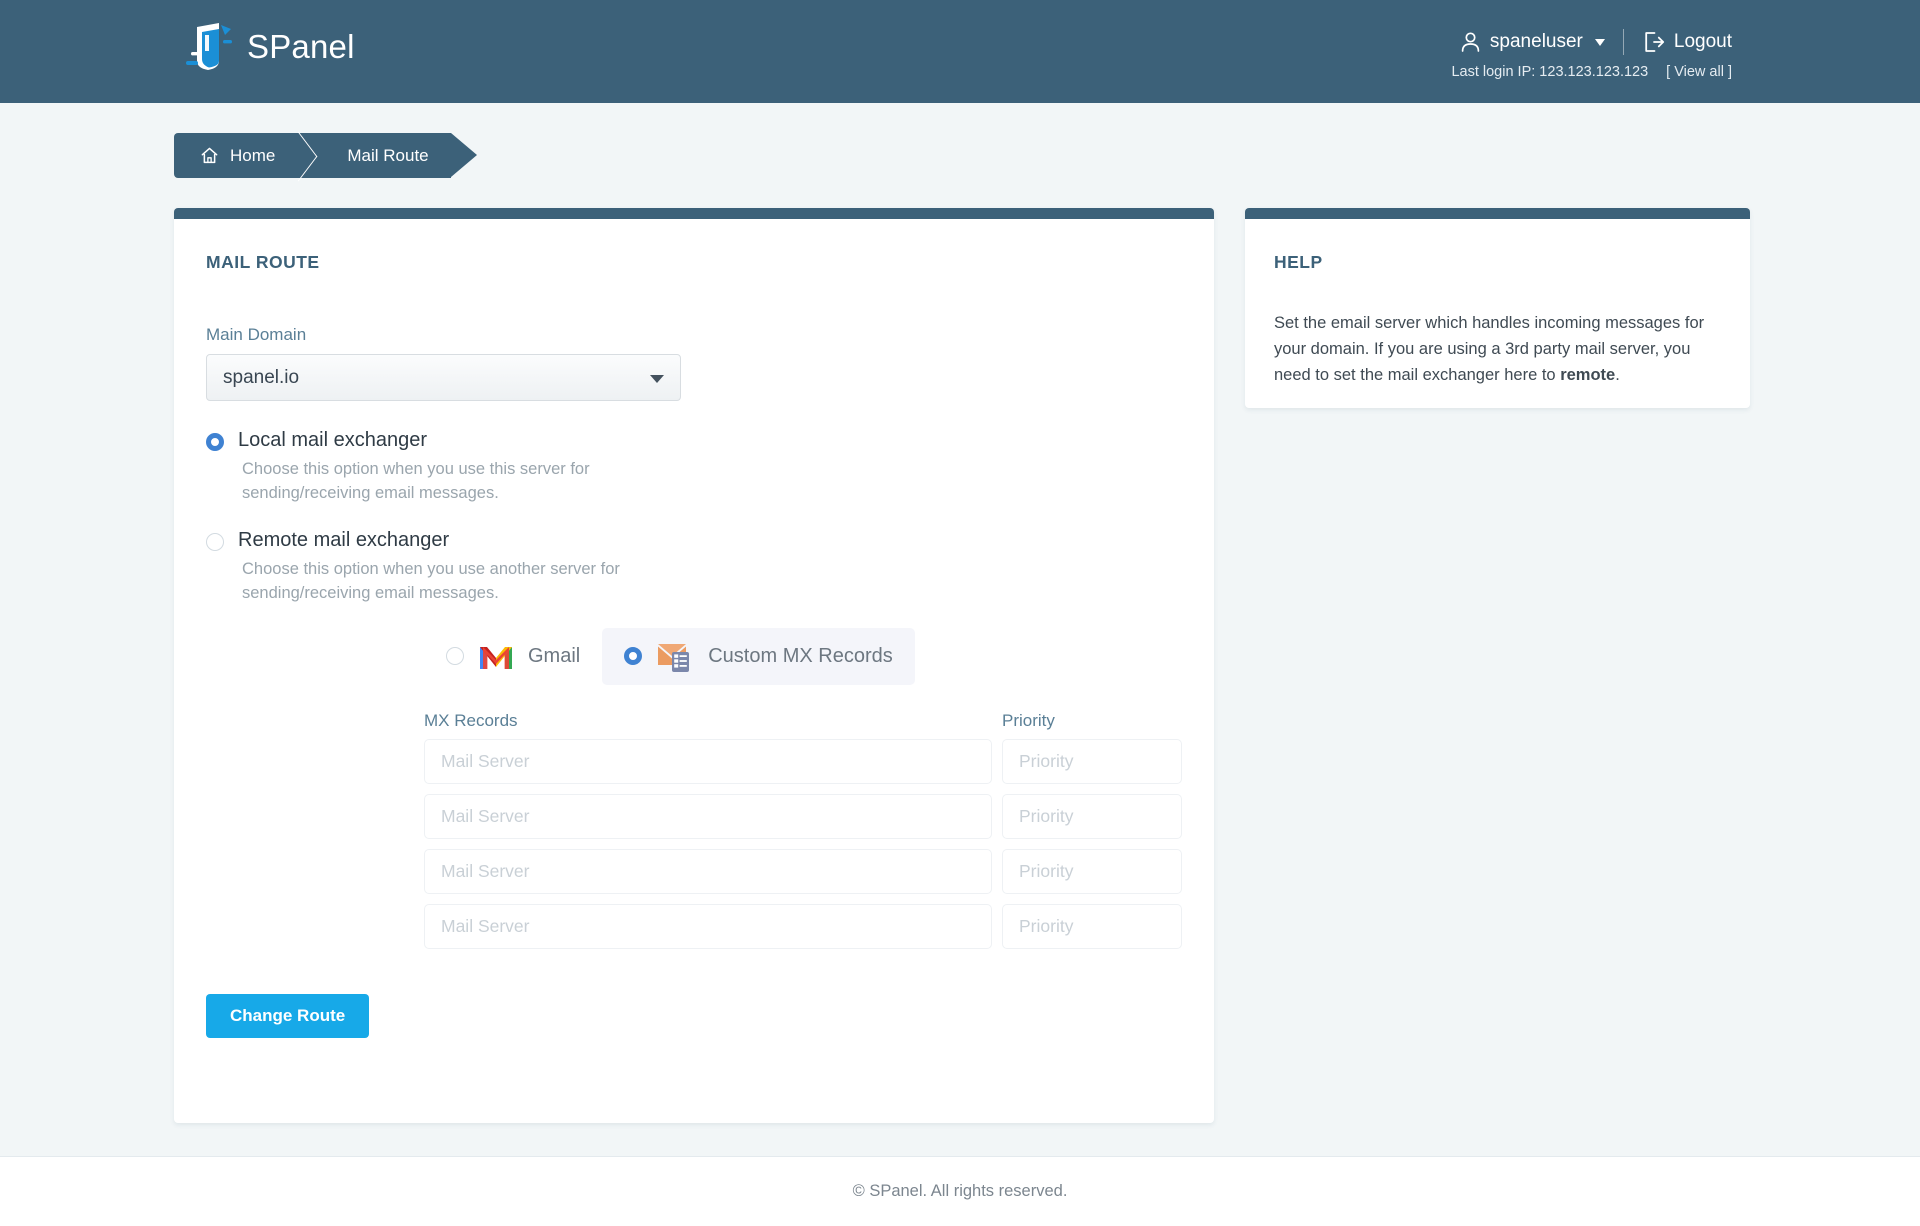 The image size is (1920, 1226). I want to click on option-remote-title: Remote mail exchanger, so click(344, 539).